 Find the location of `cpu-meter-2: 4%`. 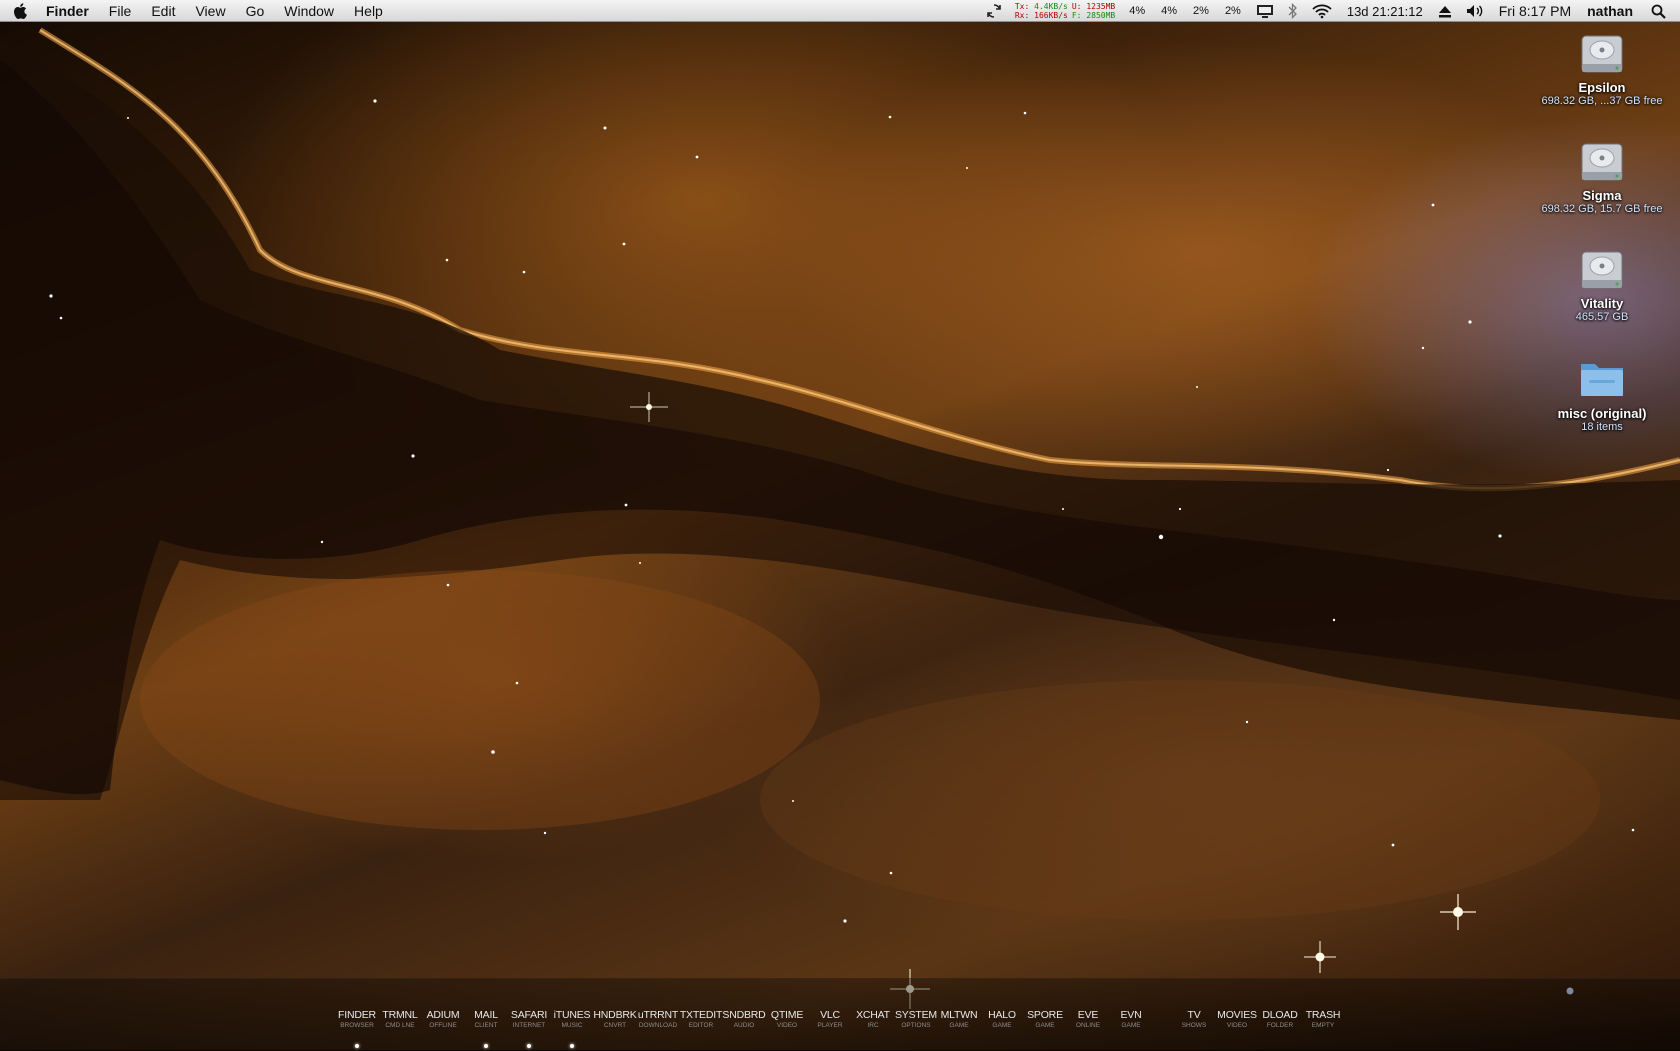

cpu-meter-2: 4% is located at coordinates (1169, 11).